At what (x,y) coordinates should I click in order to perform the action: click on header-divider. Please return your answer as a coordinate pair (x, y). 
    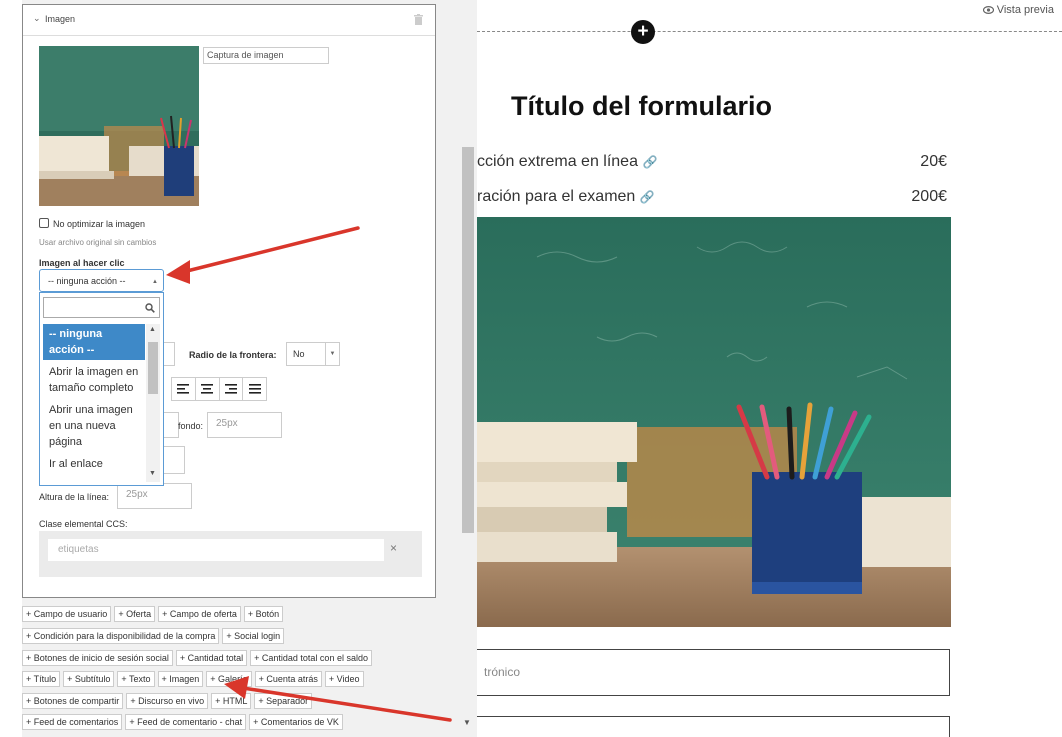
    Looking at the image, I should click on (229, 35).